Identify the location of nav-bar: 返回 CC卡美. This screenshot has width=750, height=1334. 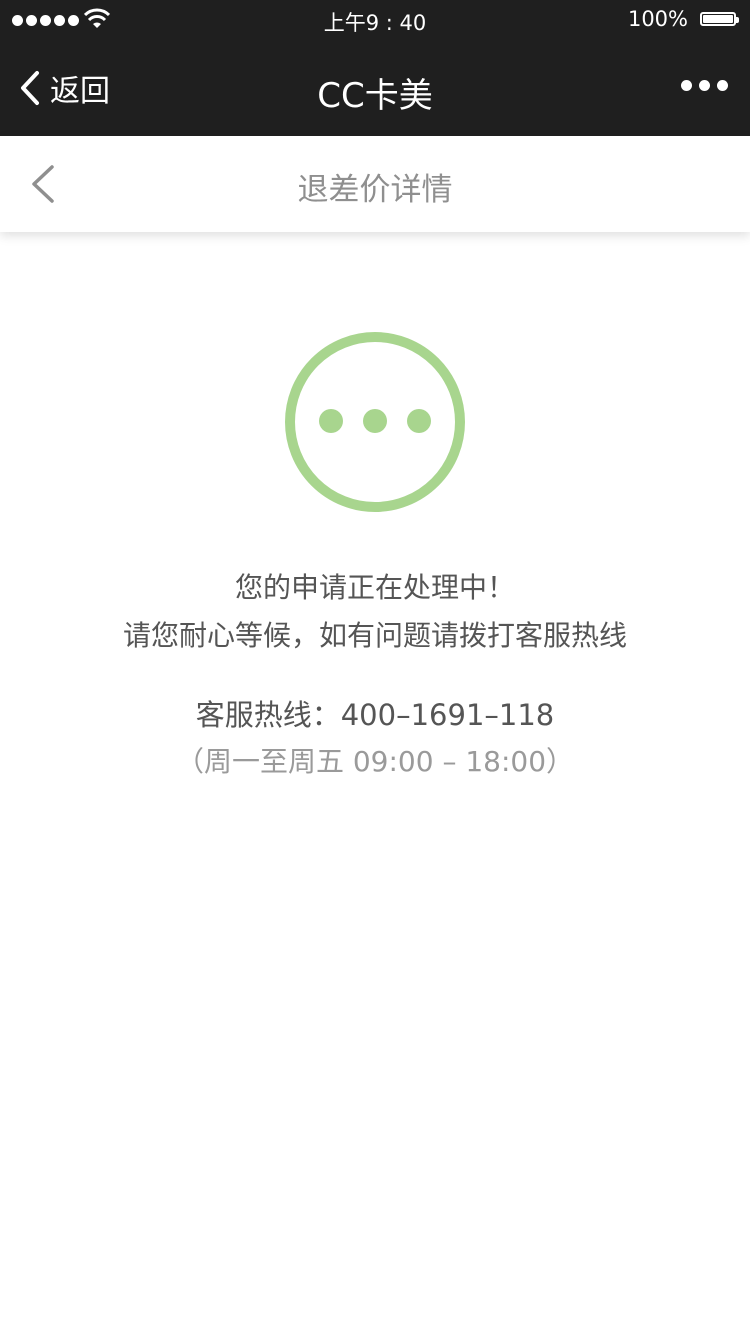
(375, 88).